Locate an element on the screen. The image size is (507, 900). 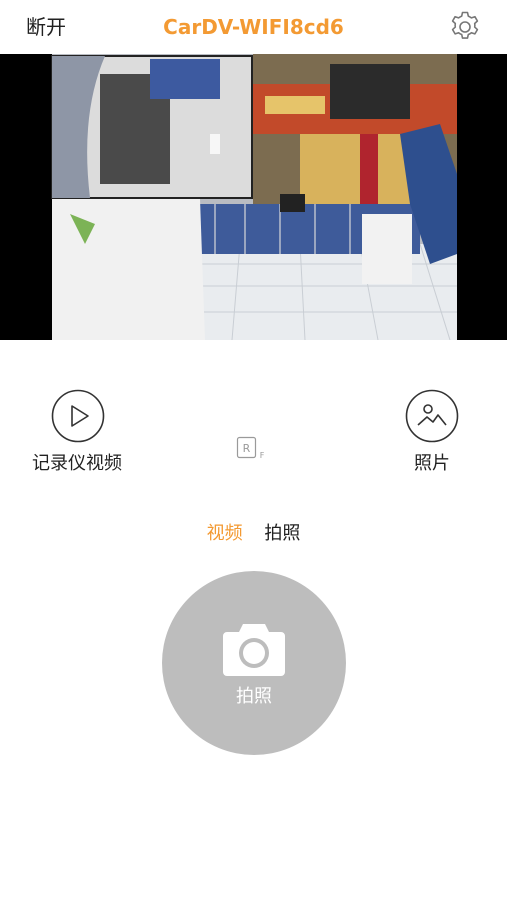
rf-icon: R F is located at coordinates (255, 449).